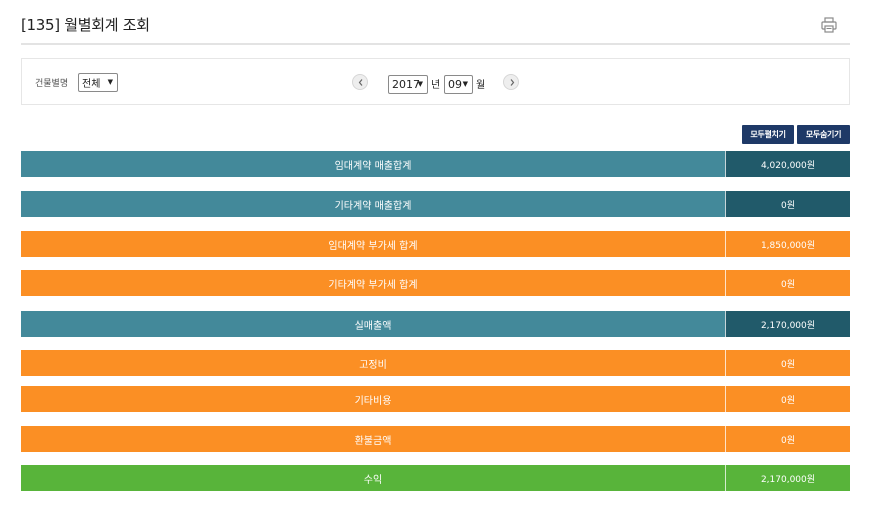 Image resolution: width=871 pixels, height=515 pixels. What do you see at coordinates (85, 25) in the screenshot?
I see `page-title: [135] 월별회계 조회` at bounding box center [85, 25].